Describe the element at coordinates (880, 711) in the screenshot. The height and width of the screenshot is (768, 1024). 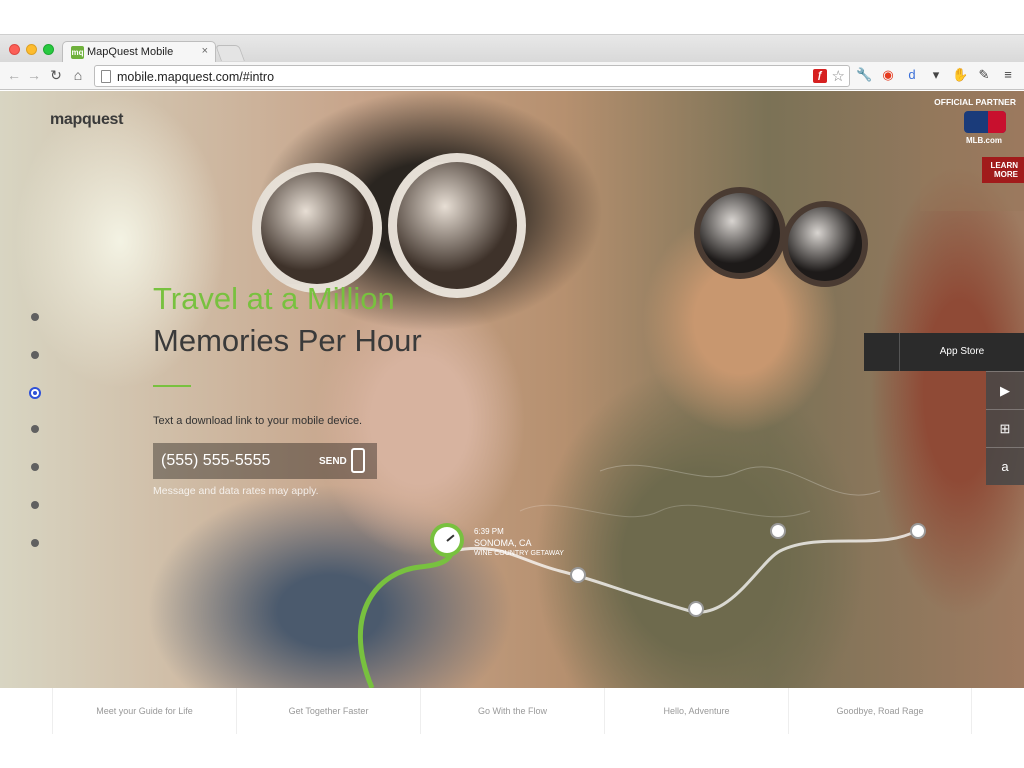
I see `nav-goodbye-road-rage: Goodbye, Road Rage` at that location.